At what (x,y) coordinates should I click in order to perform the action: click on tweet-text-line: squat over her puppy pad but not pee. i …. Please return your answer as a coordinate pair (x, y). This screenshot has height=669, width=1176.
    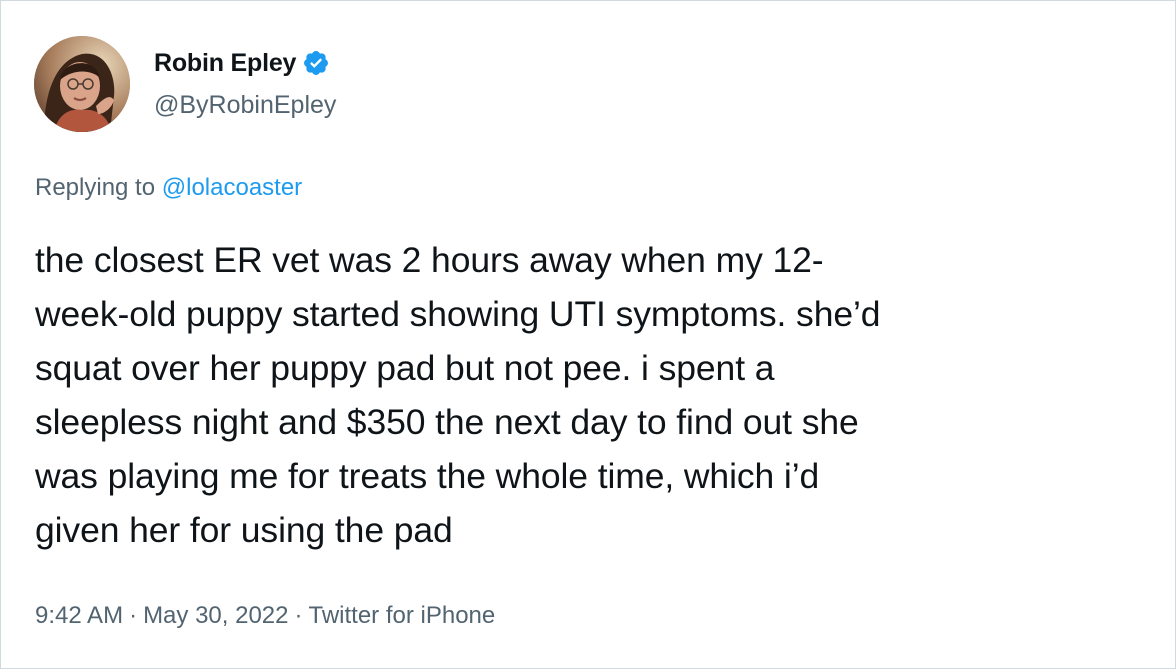
    Looking at the image, I should click on (405, 368).